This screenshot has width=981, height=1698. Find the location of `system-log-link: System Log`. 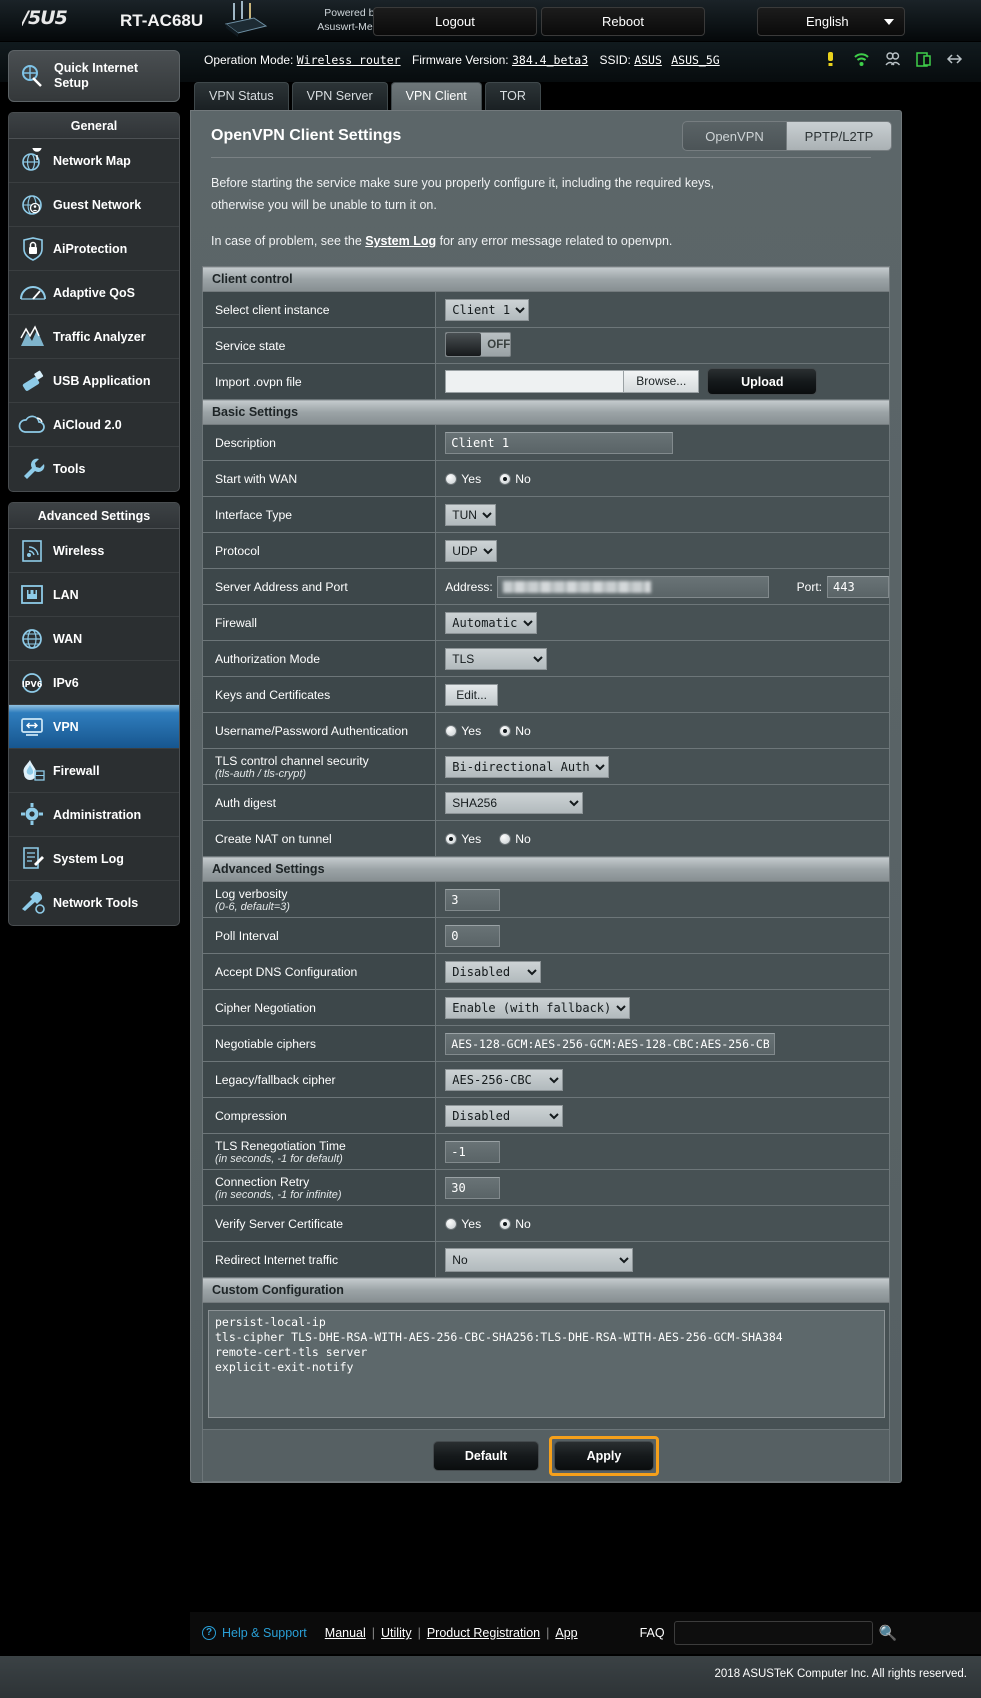

system-log-link: System Log is located at coordinates (400, 241).